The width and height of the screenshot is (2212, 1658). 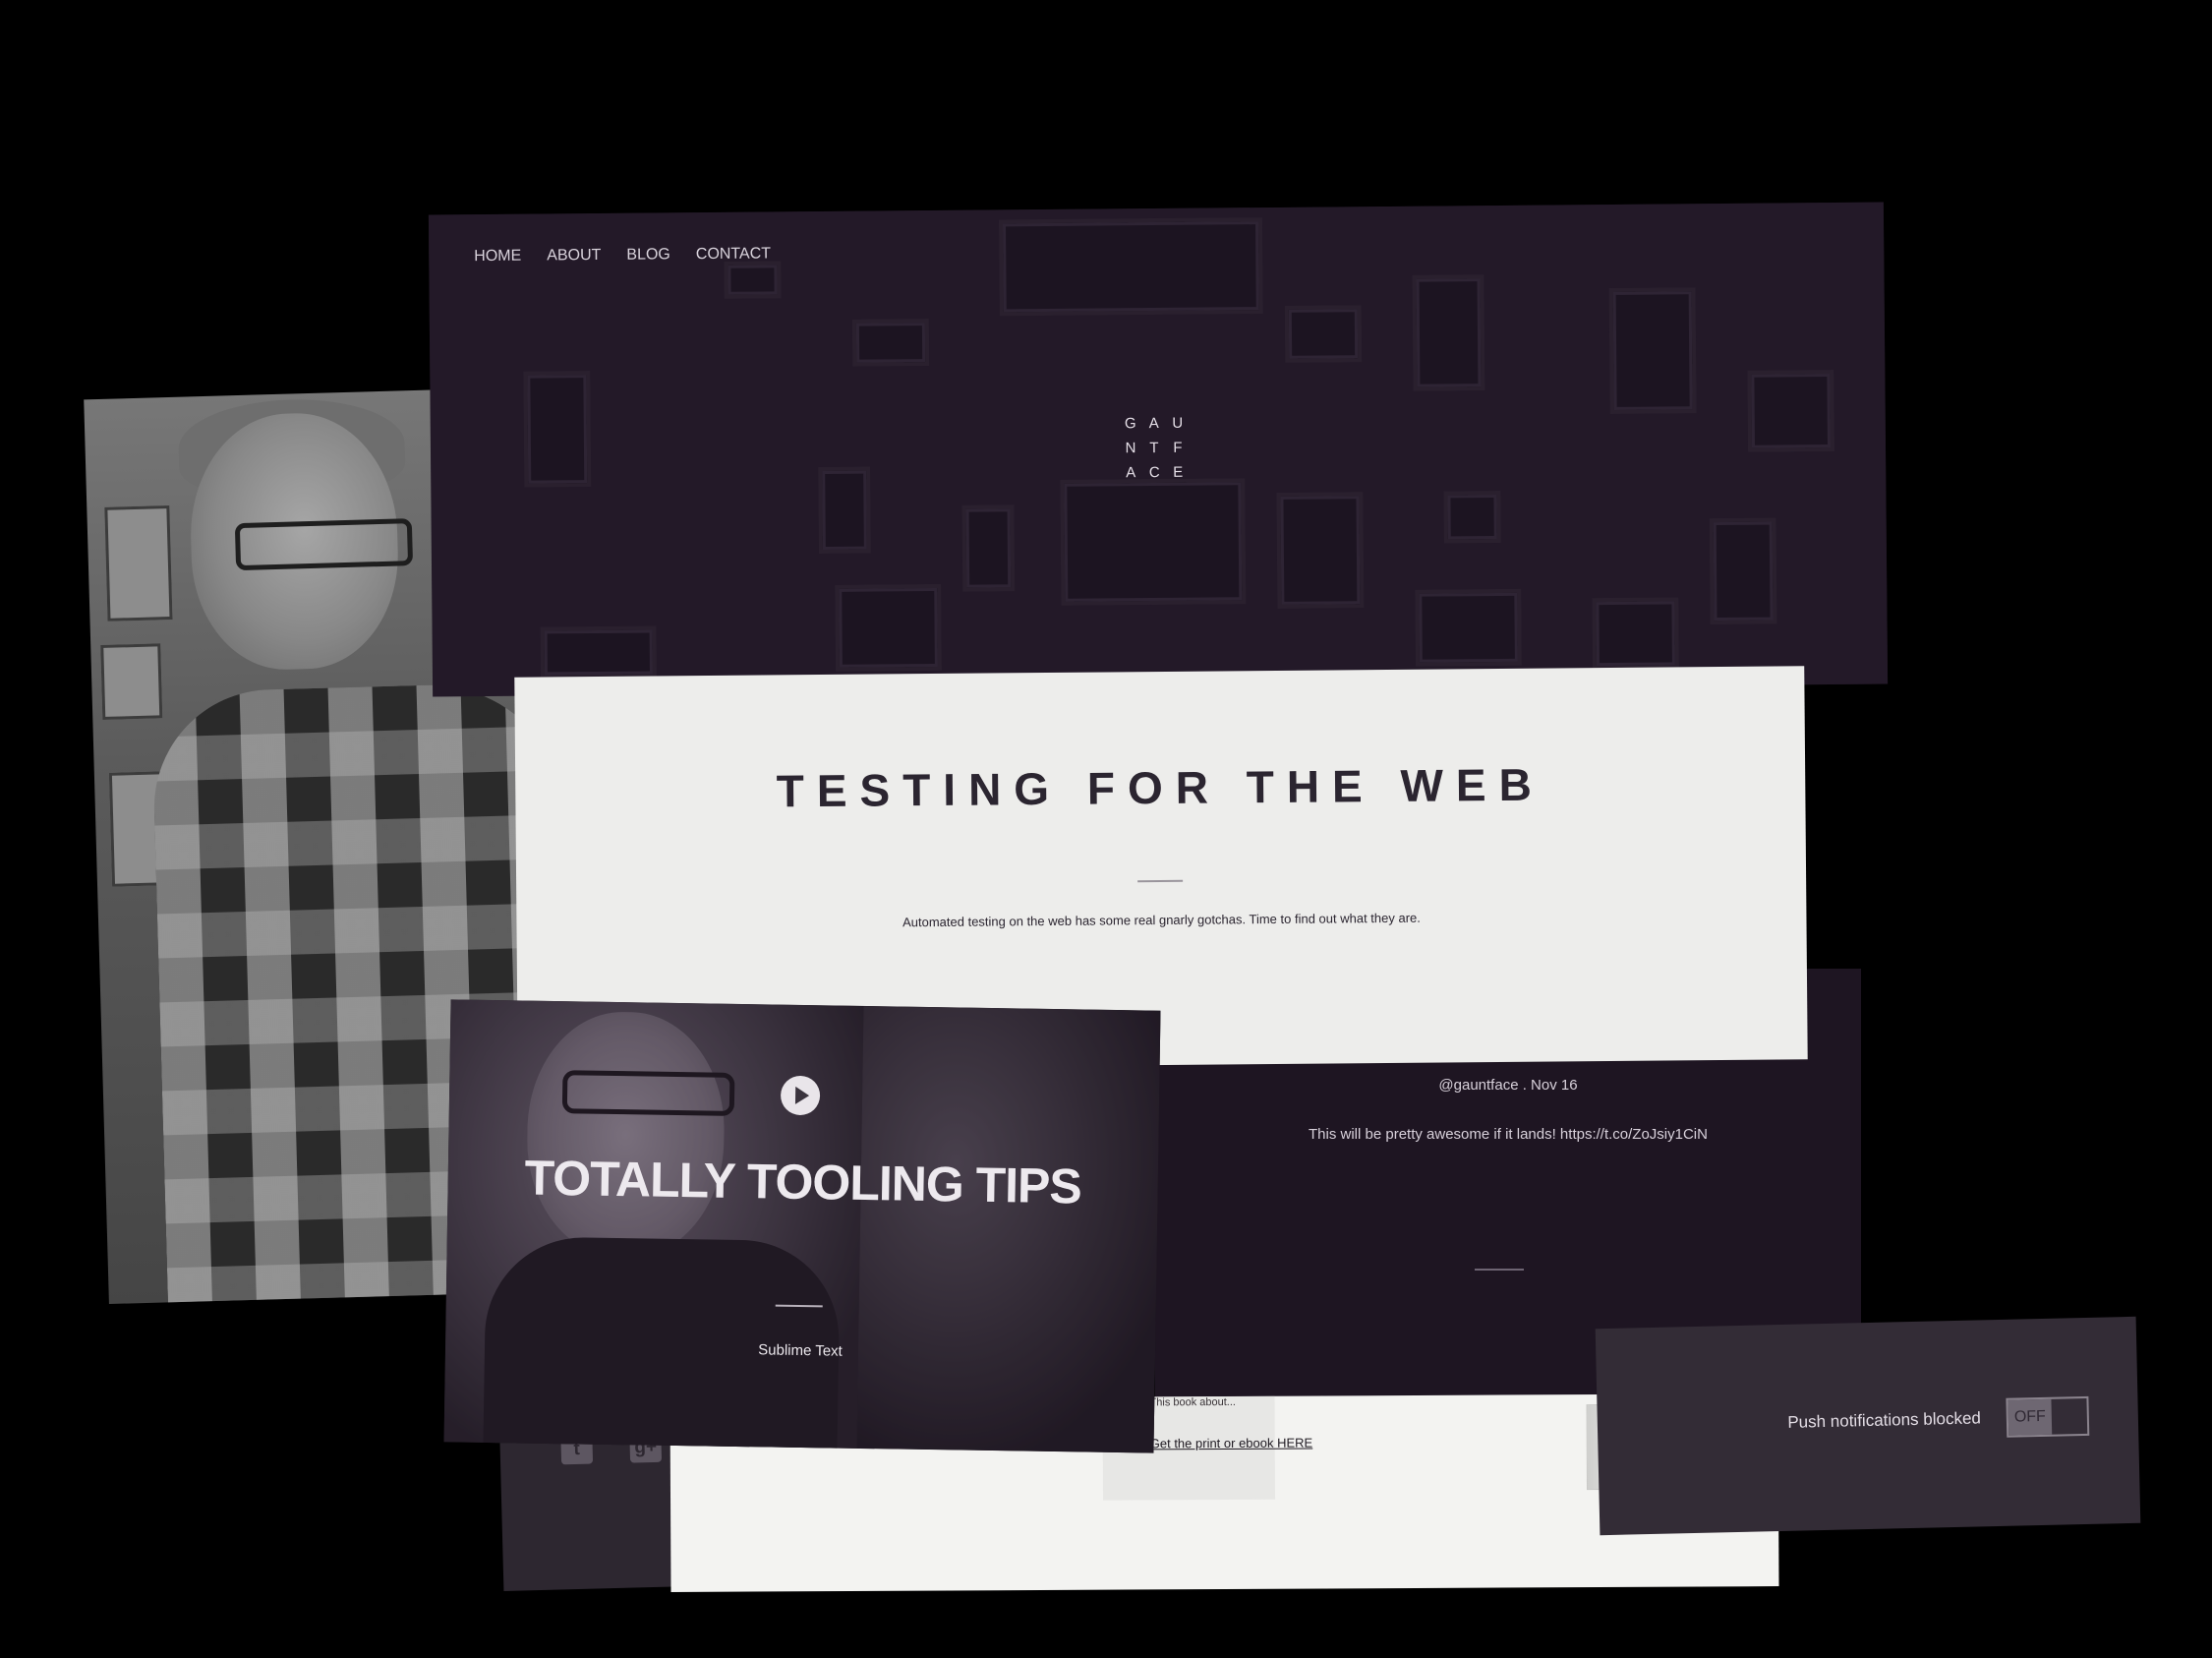 I want to click on book-link: Get the print or ebook HERE, so click(x=1232, y=1443).